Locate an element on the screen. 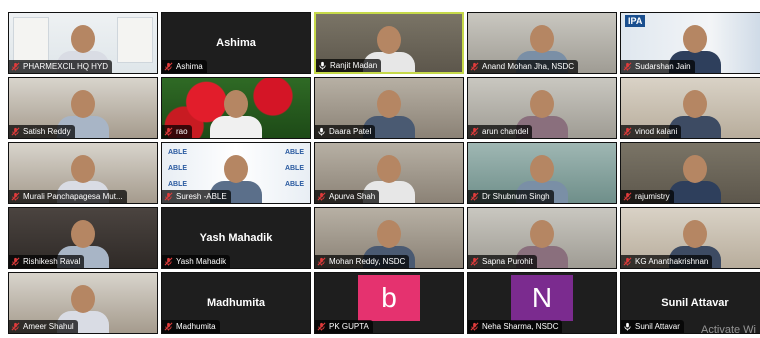  participant-name-label: vinod kalani is located at coordinates (651, 131).